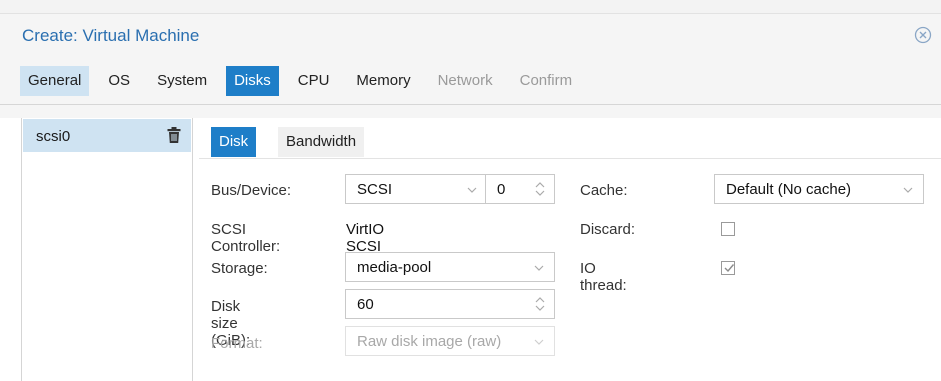 The width and height of the screenshot is (941, 381). Describe the element at coordinates (470, 104) in the screenshot. I see `header-divider` at that location.